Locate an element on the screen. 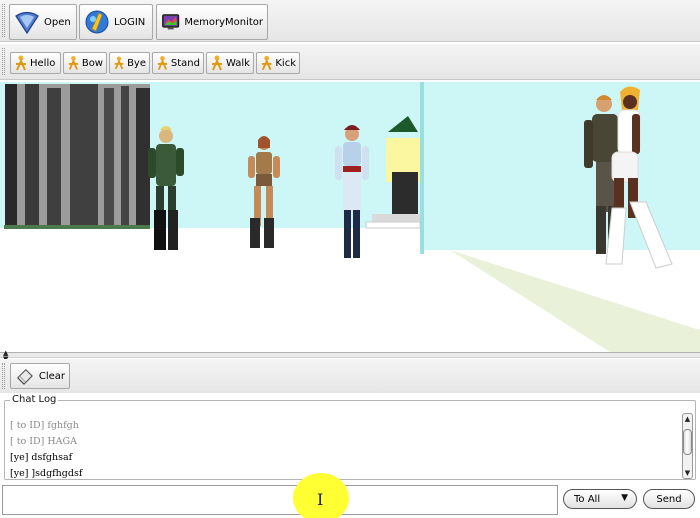 The height and width of the screenshot is (518, 700). send-button: Send is located at coordinates (669, 499).